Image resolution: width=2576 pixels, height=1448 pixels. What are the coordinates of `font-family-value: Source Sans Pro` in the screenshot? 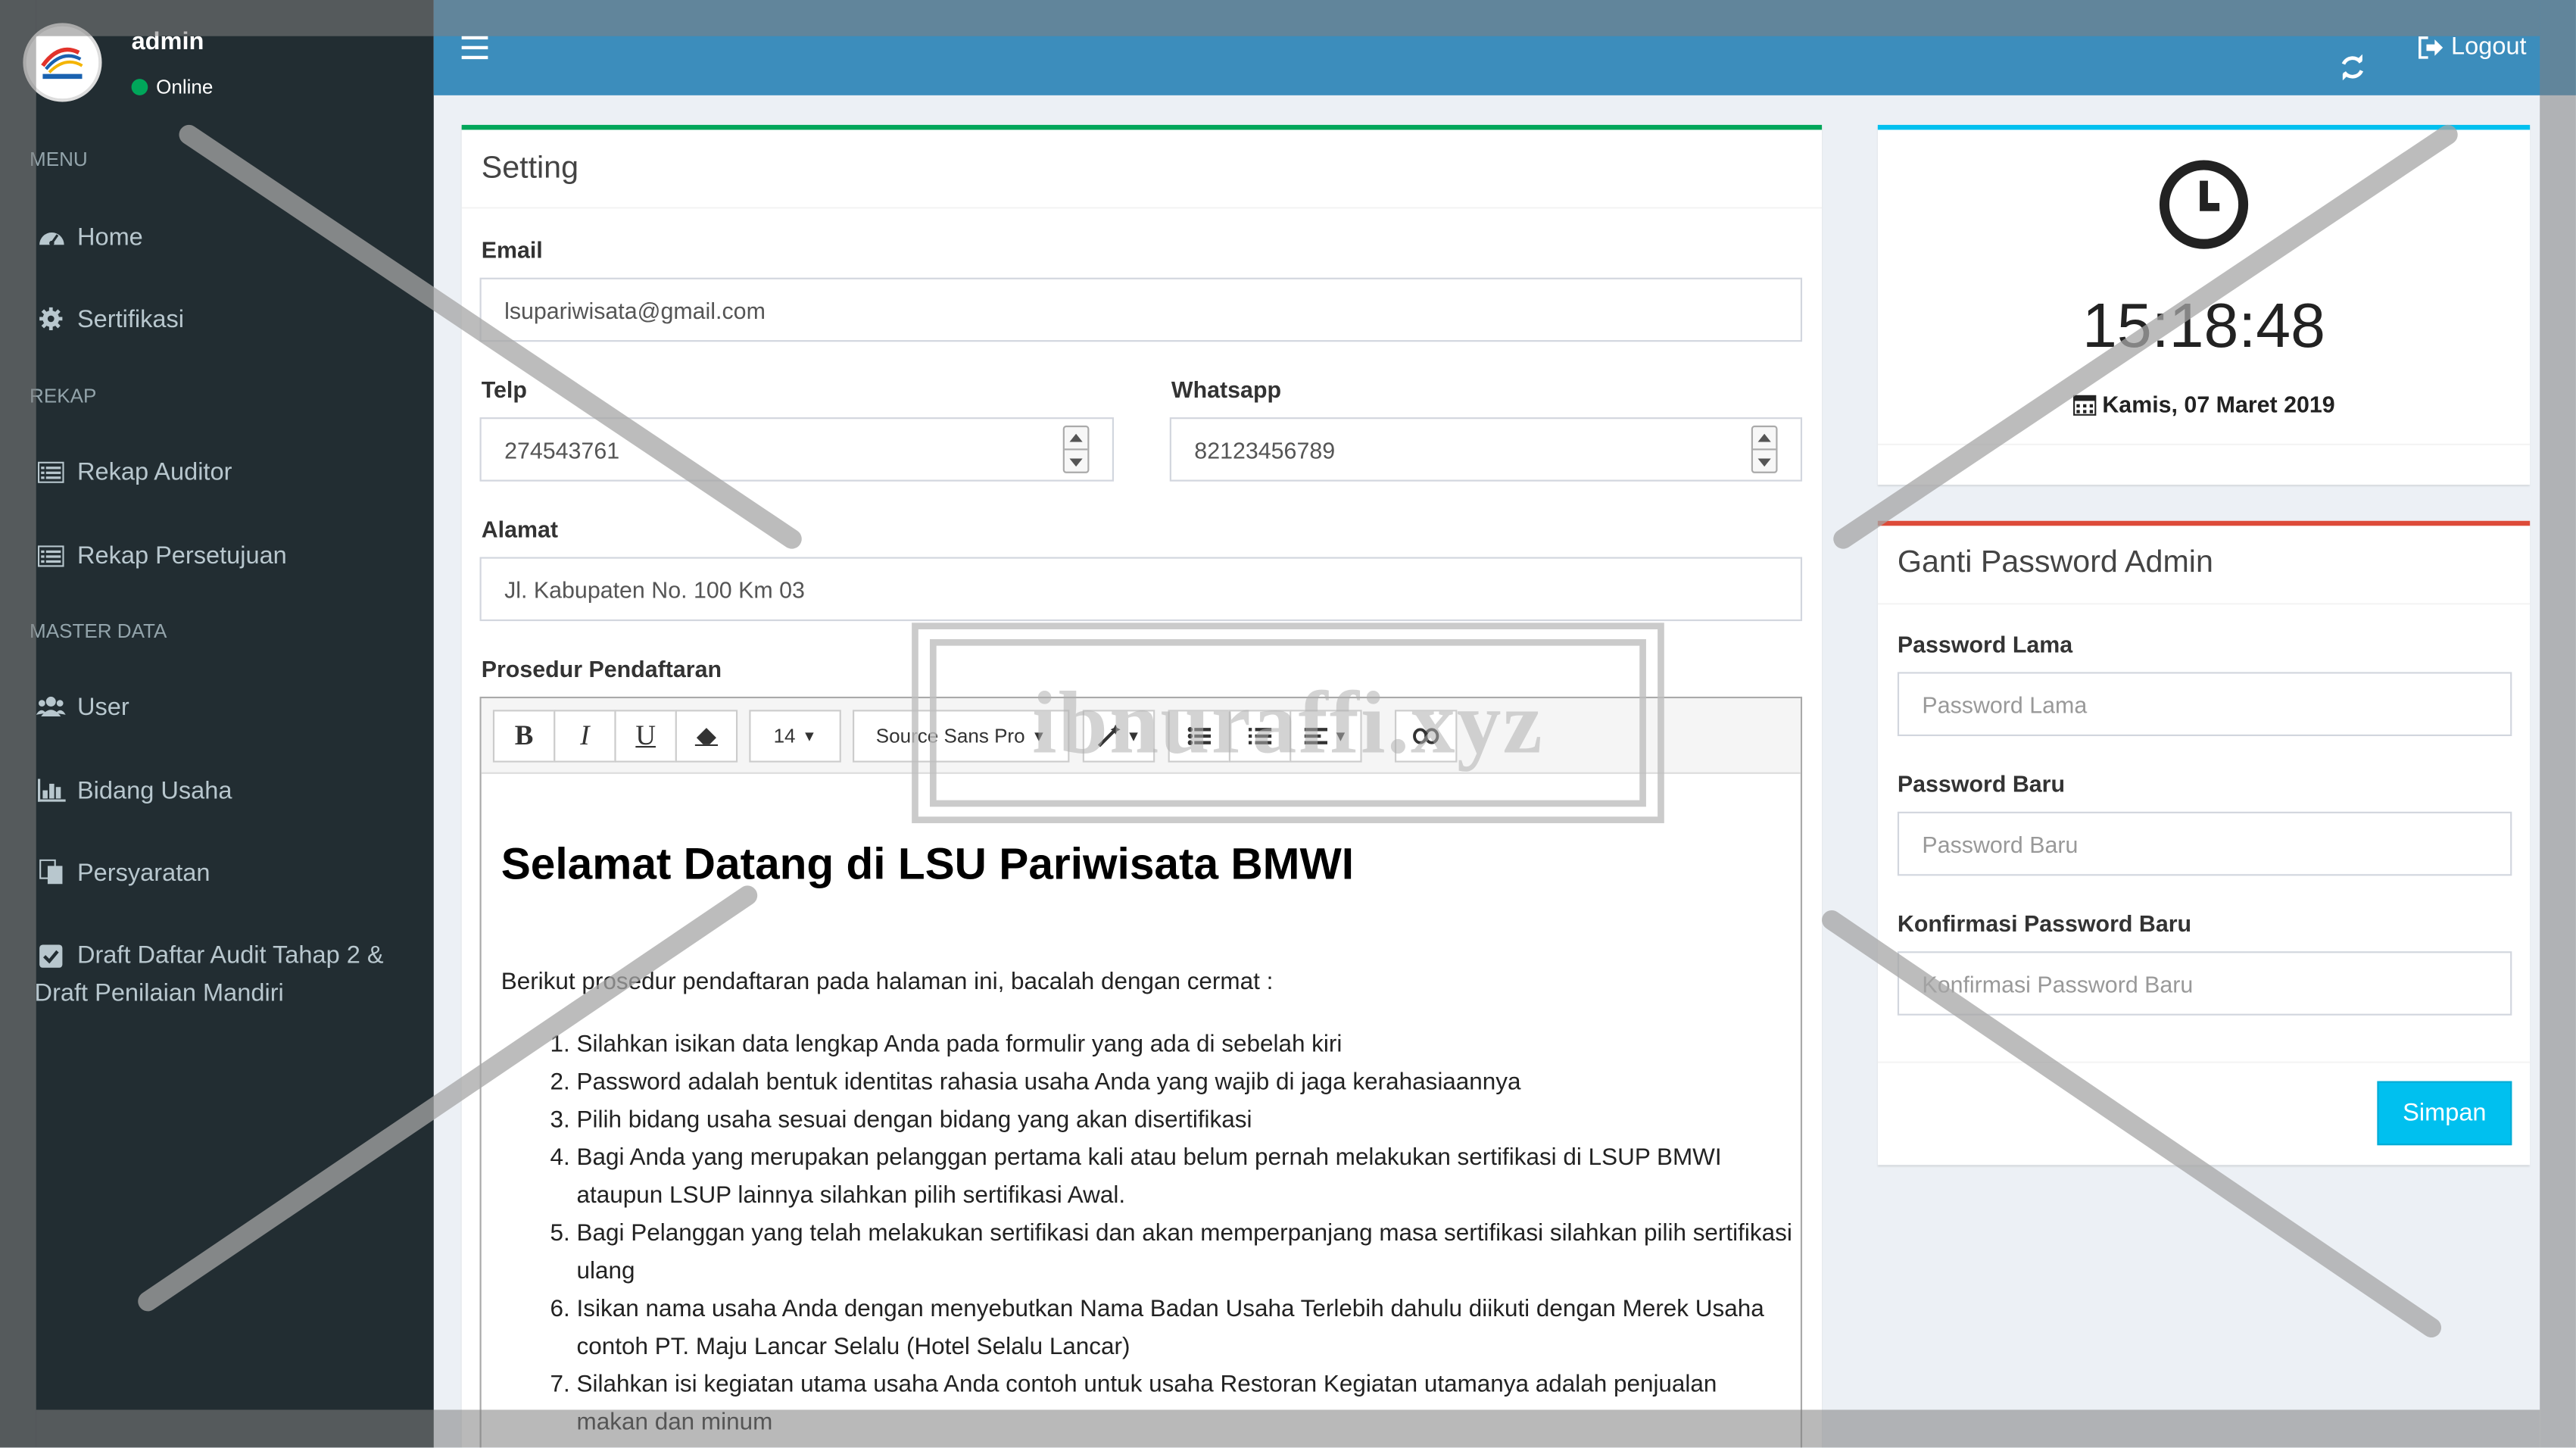 It's located at (950, 736).